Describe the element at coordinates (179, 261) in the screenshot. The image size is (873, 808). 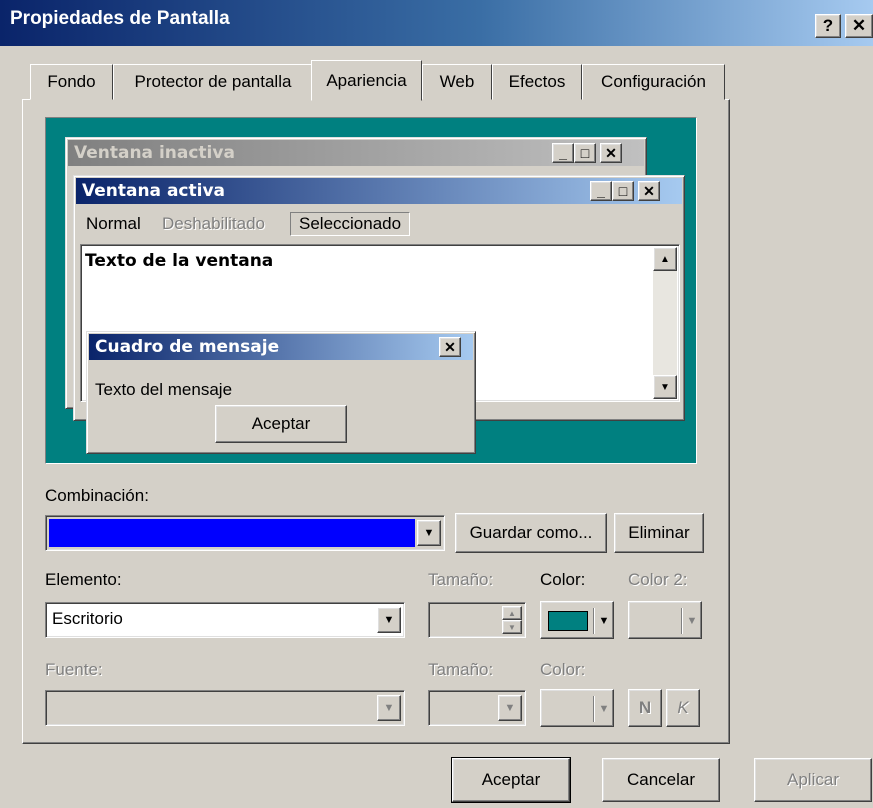
I see `window-text: Texto de la ventana` at that location.